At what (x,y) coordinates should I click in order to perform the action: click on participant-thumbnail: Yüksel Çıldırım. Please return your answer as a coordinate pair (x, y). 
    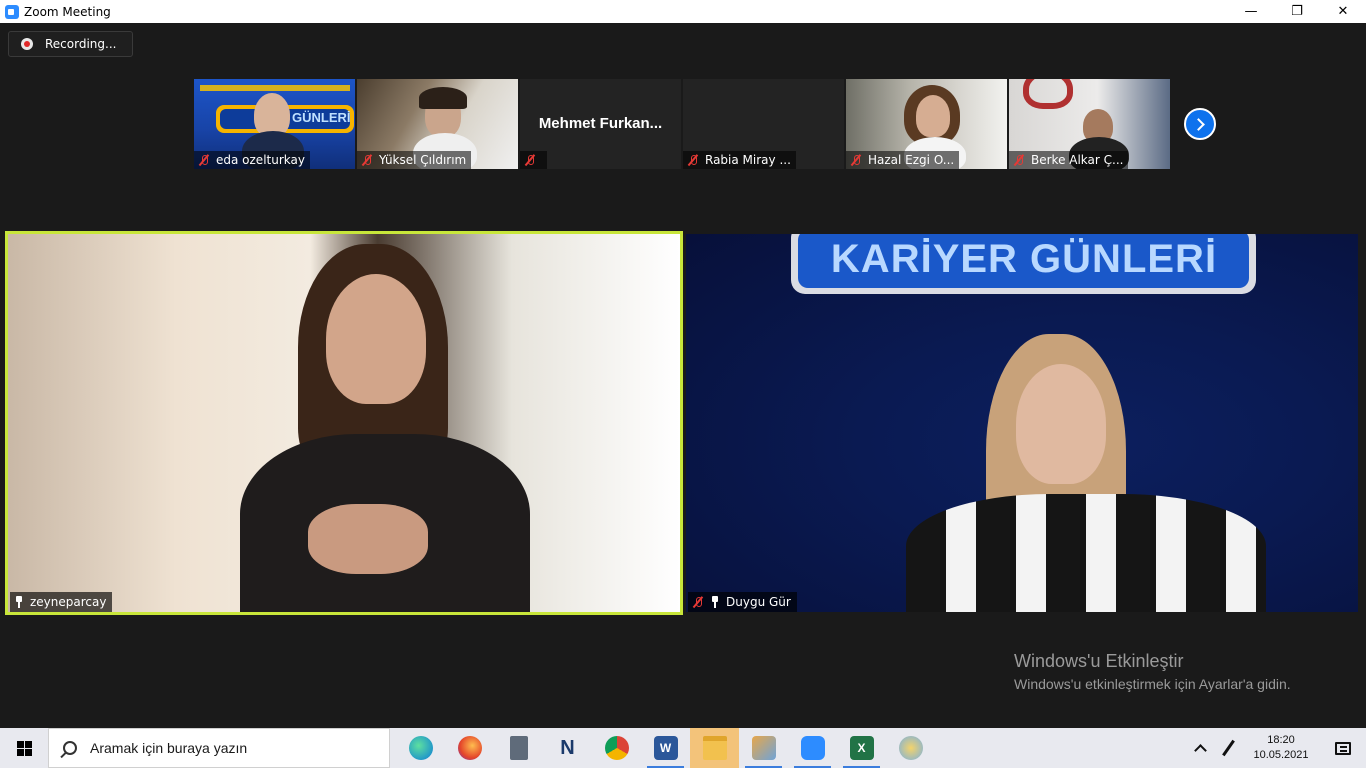
    Looking at the image, I should click on (437, 124).